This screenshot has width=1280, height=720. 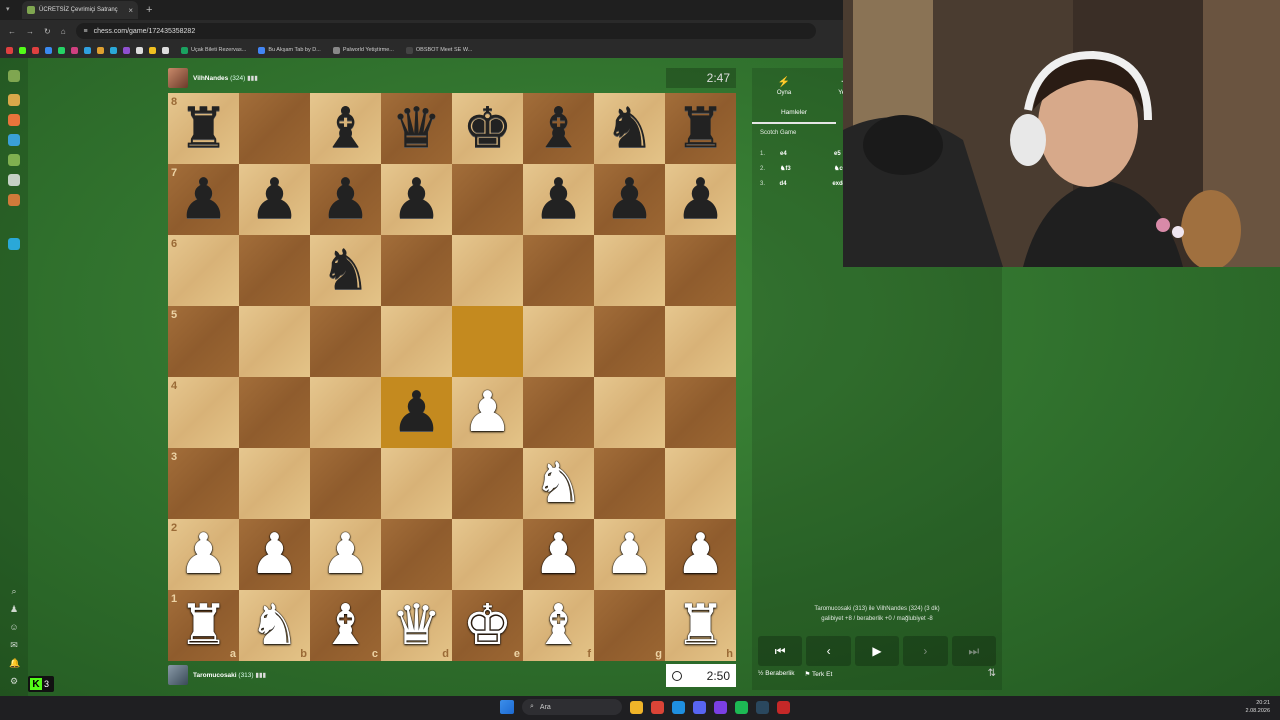 I want to click on square-c8: ♝, so click(x=345, y=128).